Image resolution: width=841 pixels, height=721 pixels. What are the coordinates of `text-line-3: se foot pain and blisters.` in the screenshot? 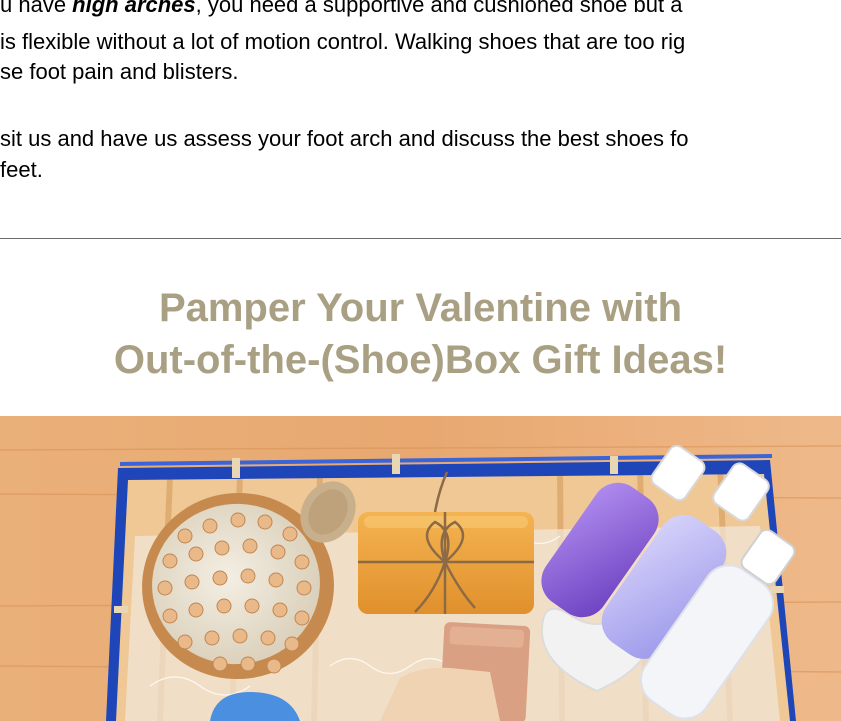 It's located at (119, 71).